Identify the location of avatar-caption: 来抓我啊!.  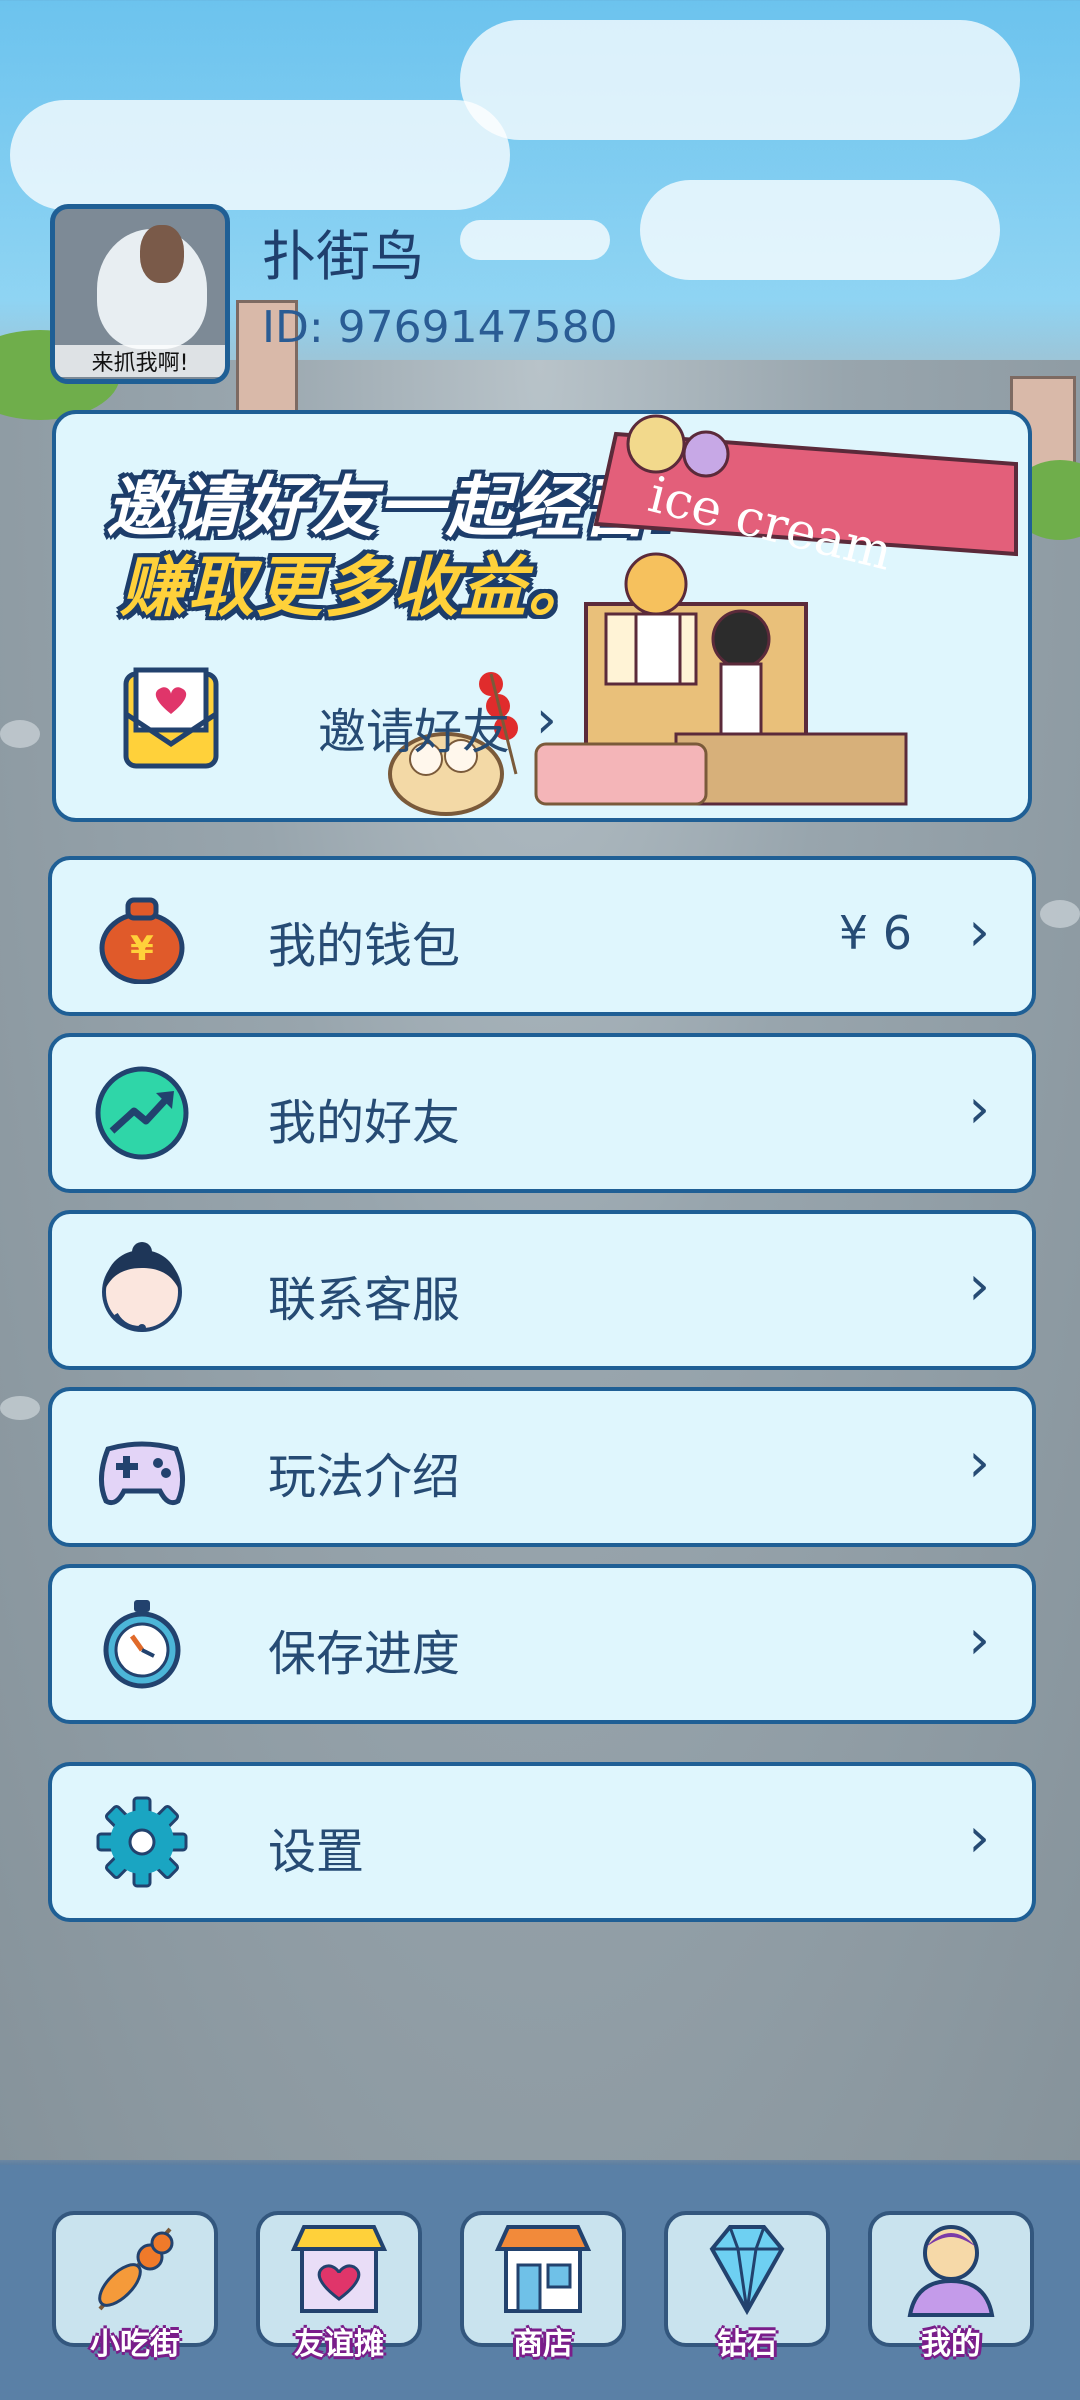
(140, 361).